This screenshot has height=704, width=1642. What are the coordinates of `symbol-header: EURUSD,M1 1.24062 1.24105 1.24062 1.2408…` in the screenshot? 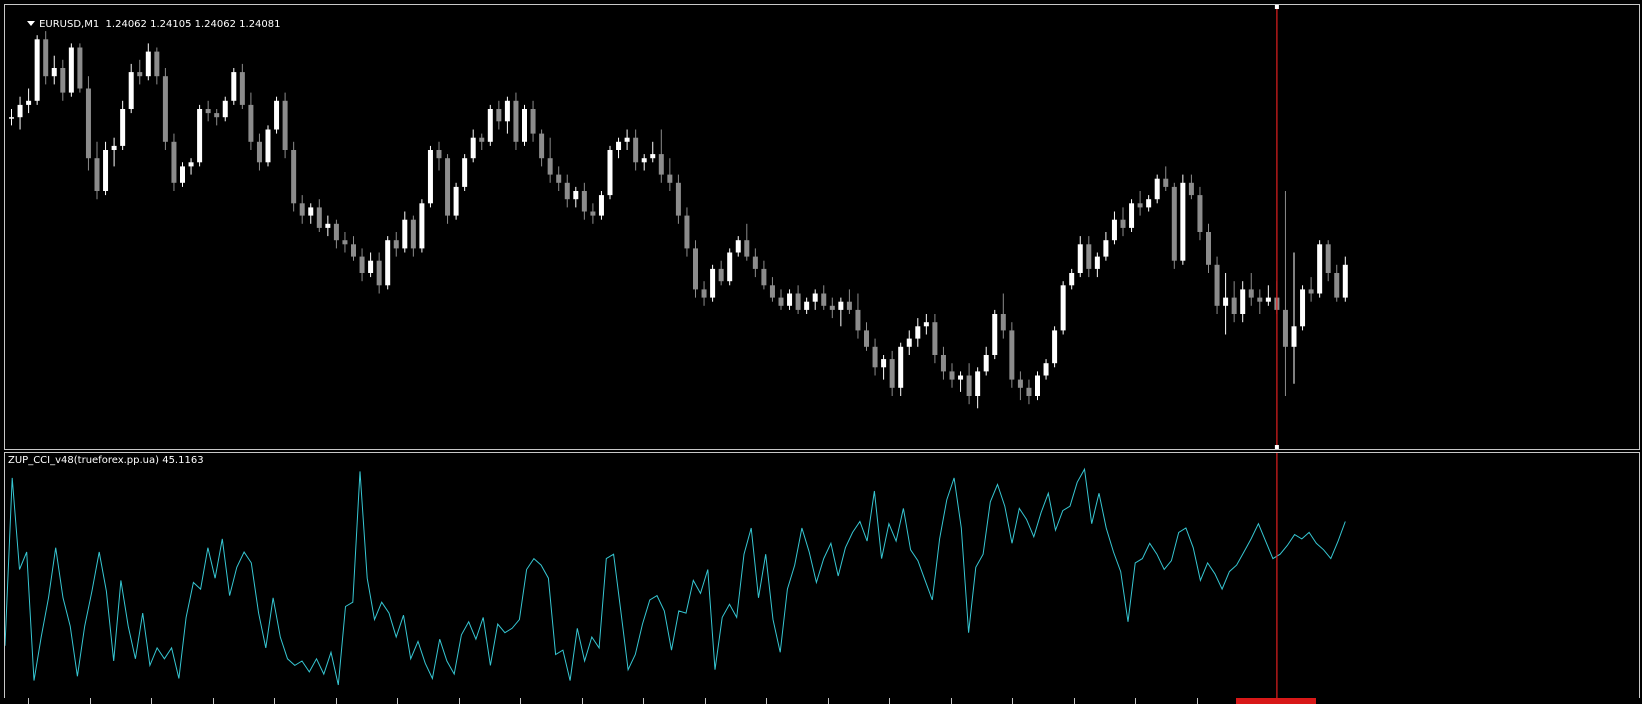 It's located at (144, 25).